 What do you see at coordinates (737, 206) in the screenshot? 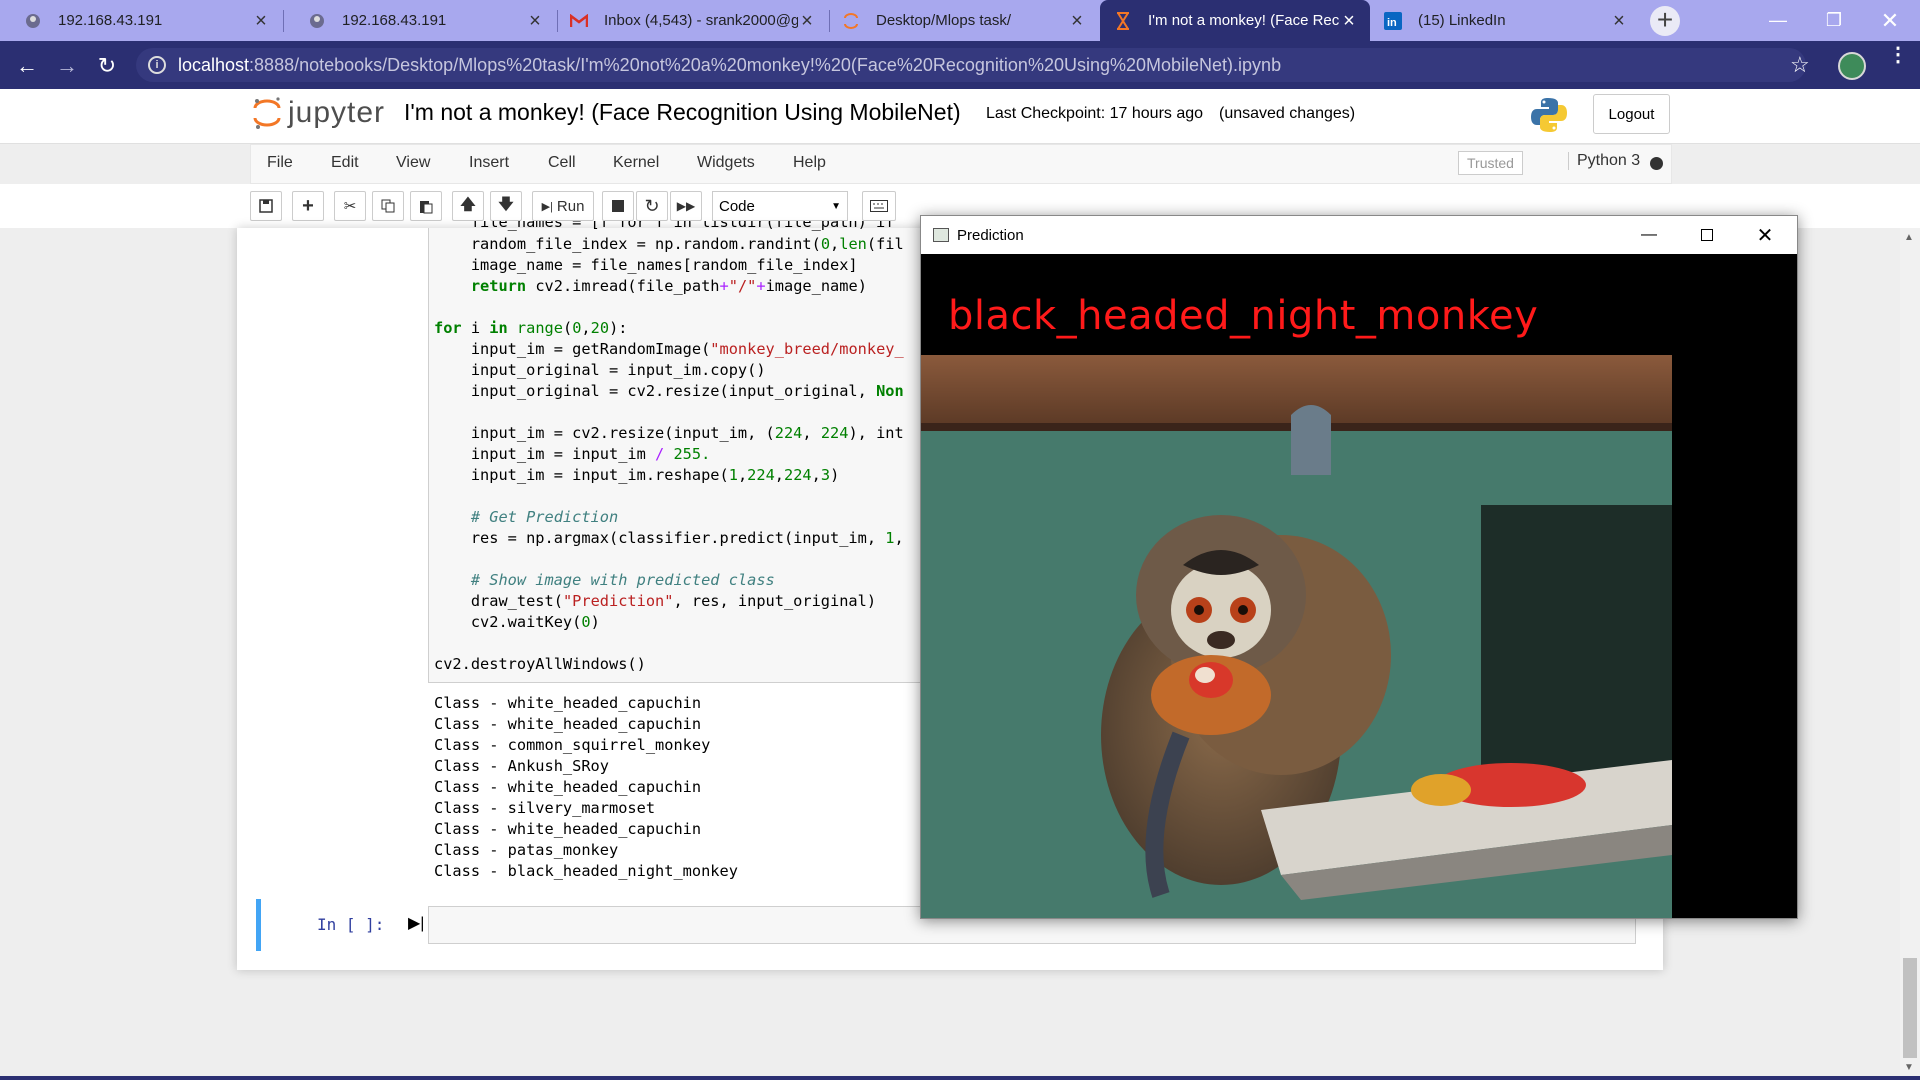
I see `cell-type-value: Code` at bounding box center [737, 206].